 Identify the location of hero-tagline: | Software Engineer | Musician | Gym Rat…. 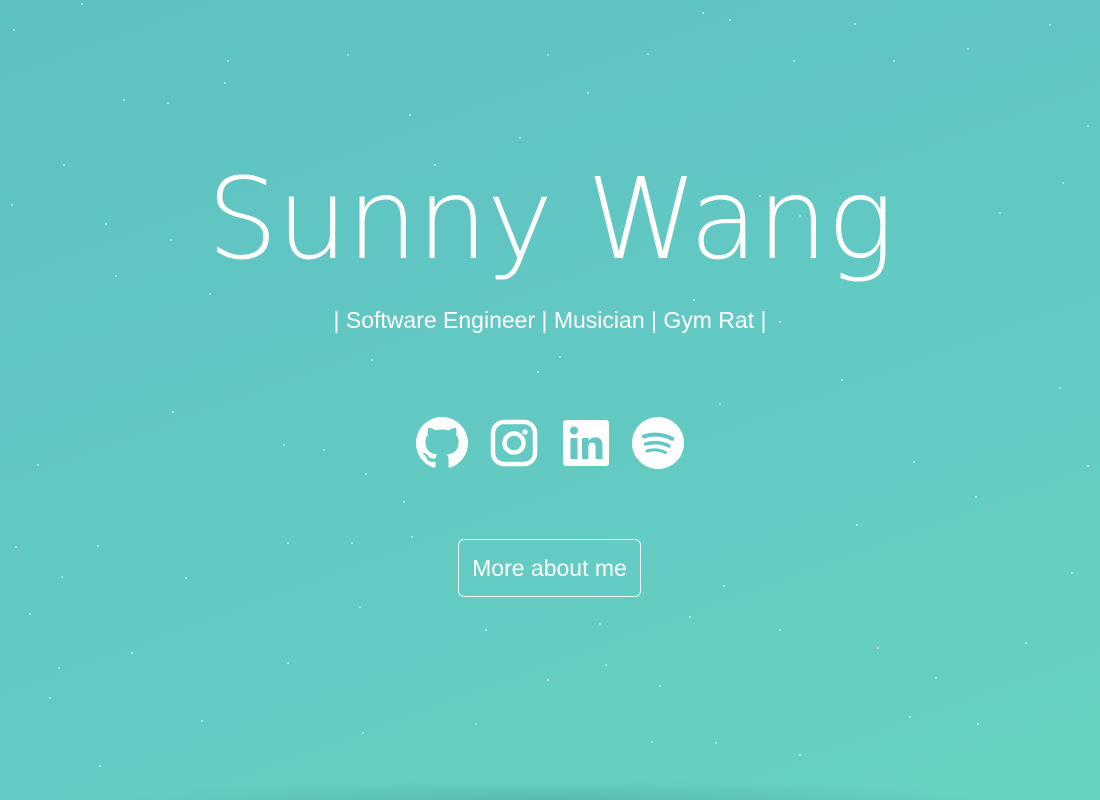
(550, 320).